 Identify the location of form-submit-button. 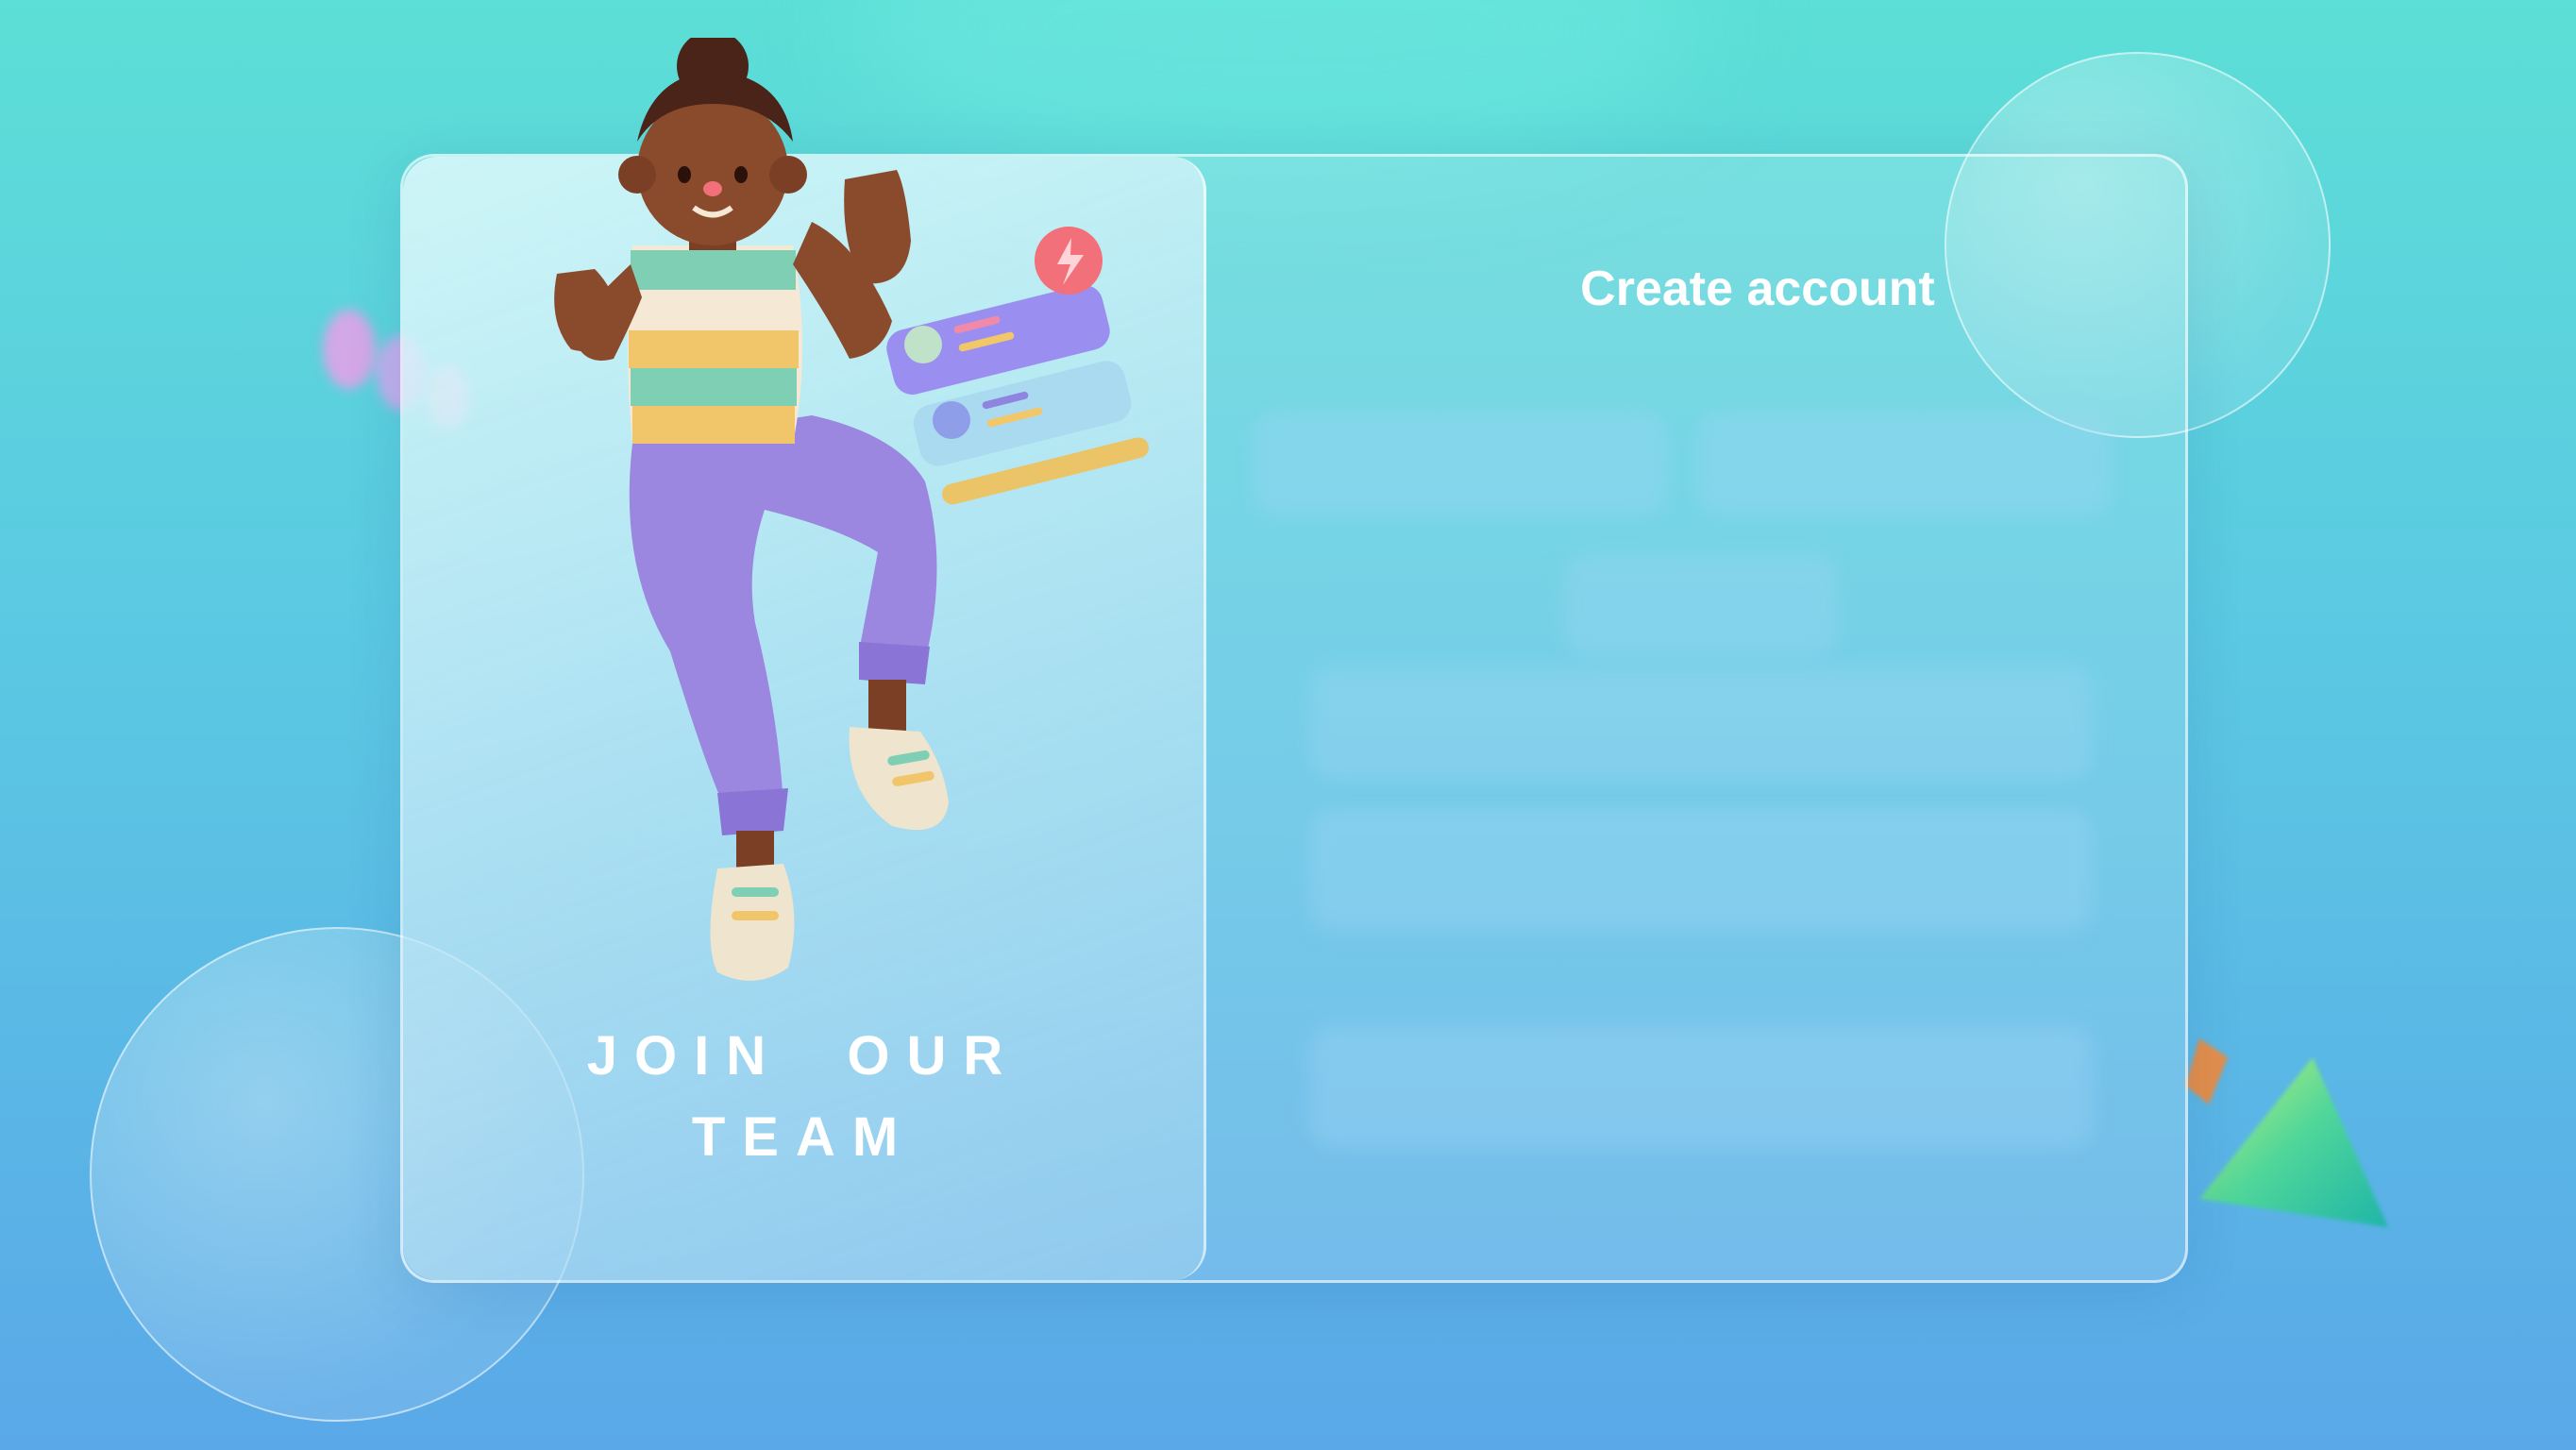
(1701, 1086).